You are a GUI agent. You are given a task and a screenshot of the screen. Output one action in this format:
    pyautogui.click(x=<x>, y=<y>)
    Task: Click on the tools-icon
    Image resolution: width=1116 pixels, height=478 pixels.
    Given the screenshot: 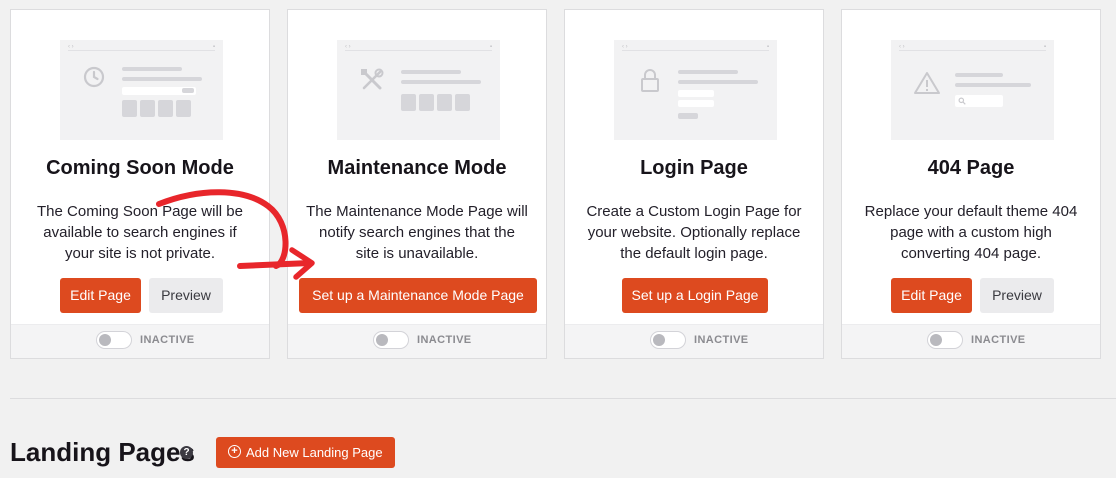 What is the action you would take?
    pyautogui.click(x=372, y=79)
    